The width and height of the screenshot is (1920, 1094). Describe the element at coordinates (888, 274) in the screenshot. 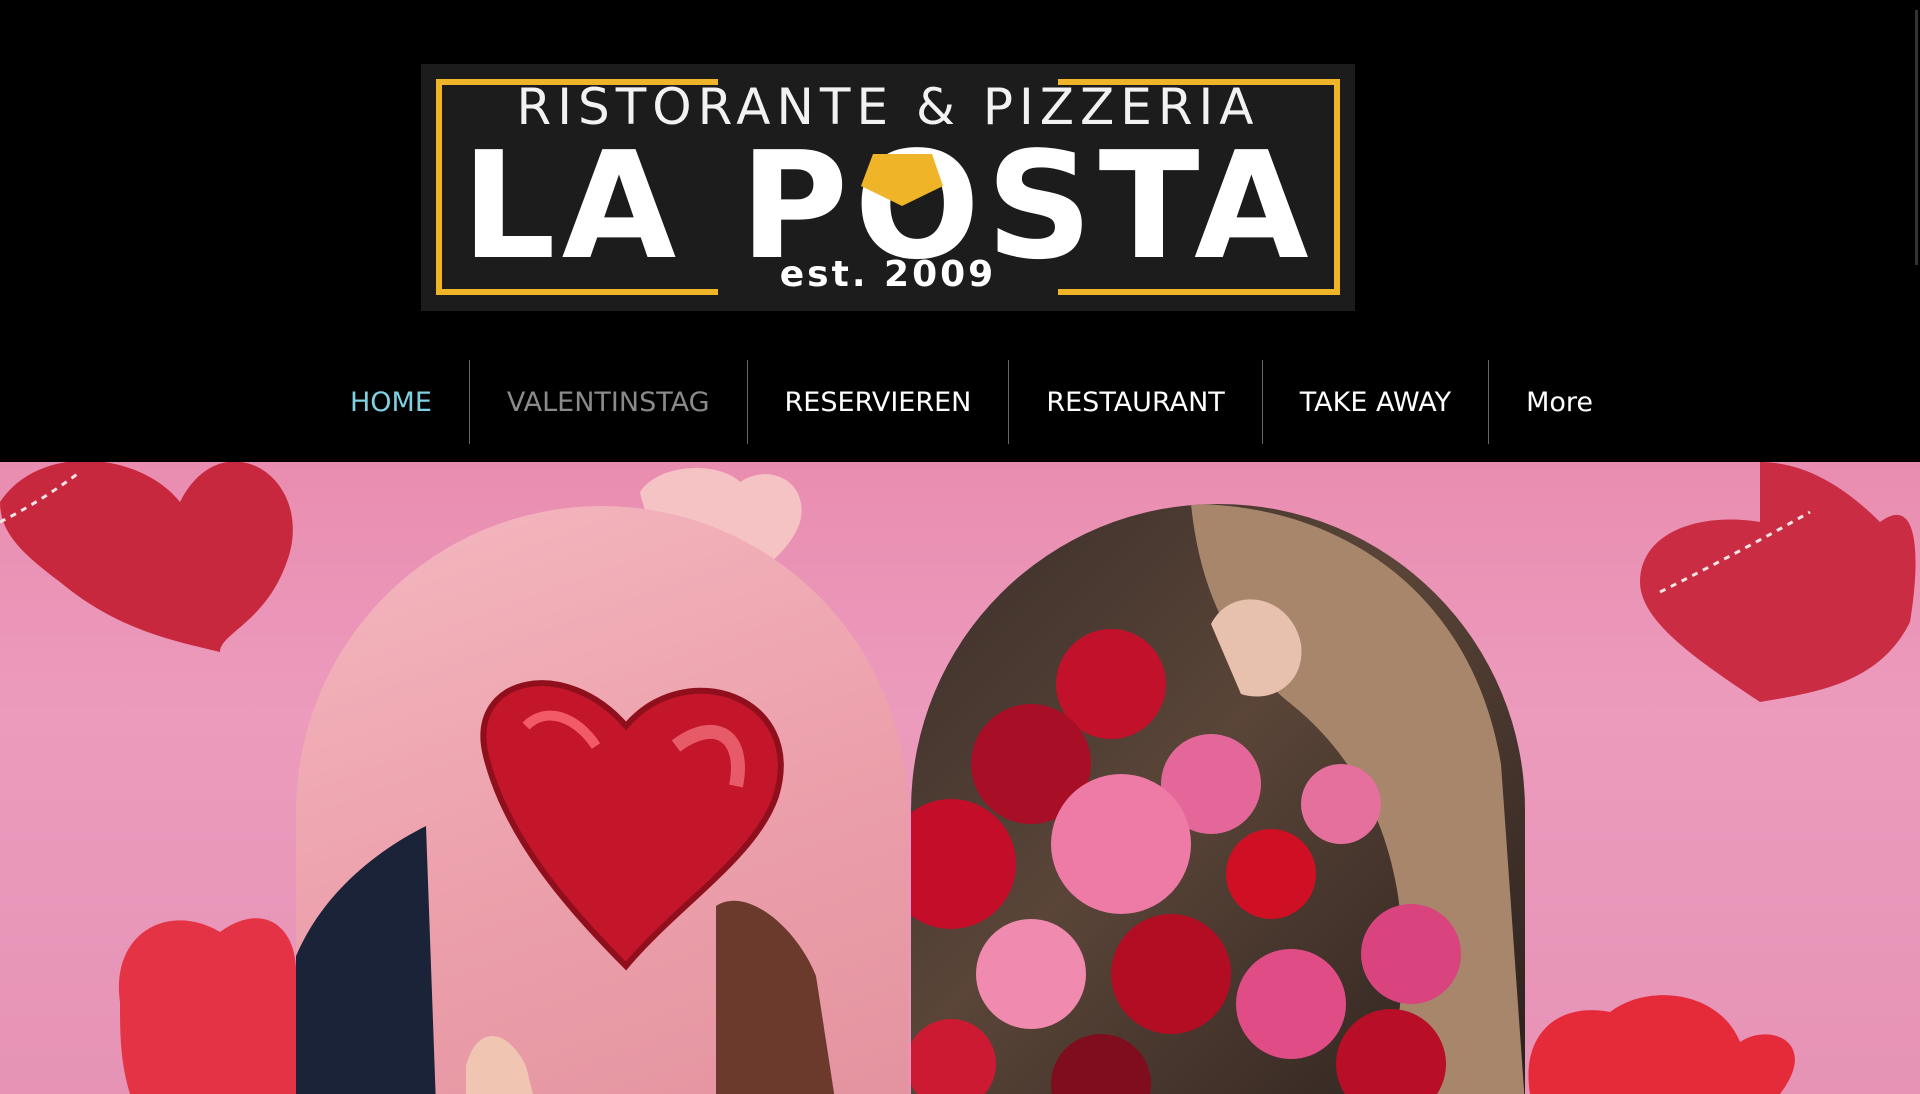

I see `logo-est: est. 2009` at that location.